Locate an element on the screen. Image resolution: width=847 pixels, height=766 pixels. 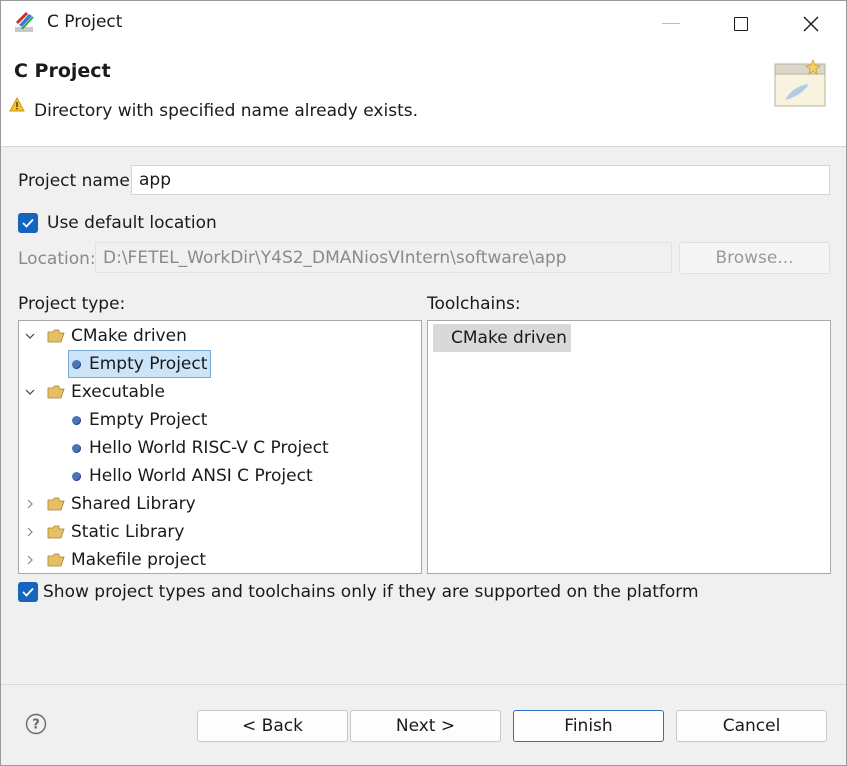
toolchain-label: CMake driven is located at coordinates (509, 338).